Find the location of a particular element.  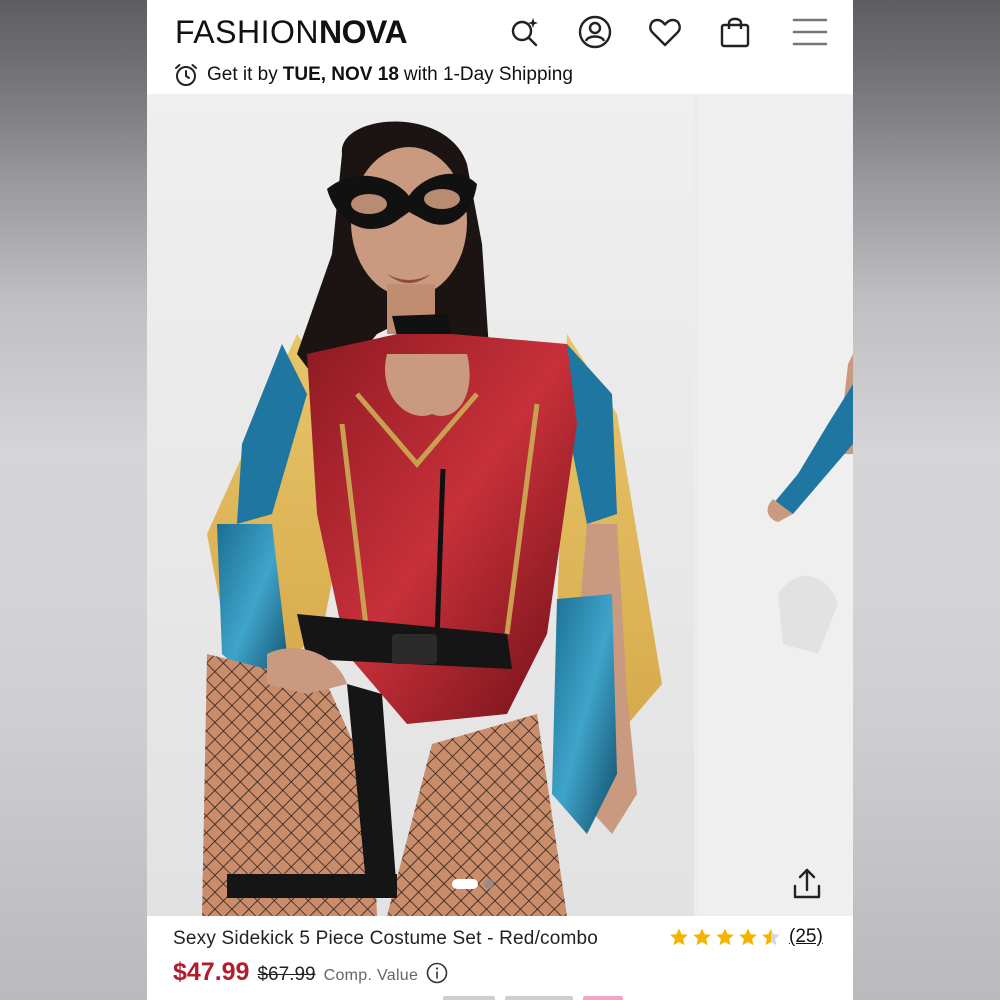

product-image-next is located at coordinates (775, 505).